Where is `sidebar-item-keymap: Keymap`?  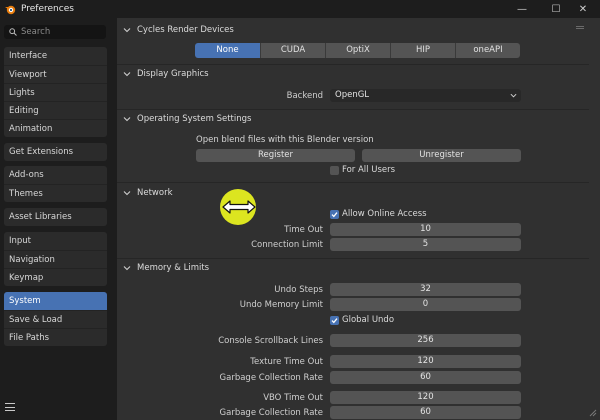 sidebar-item-keymap: Keymap is located at coordinates (55, 277).